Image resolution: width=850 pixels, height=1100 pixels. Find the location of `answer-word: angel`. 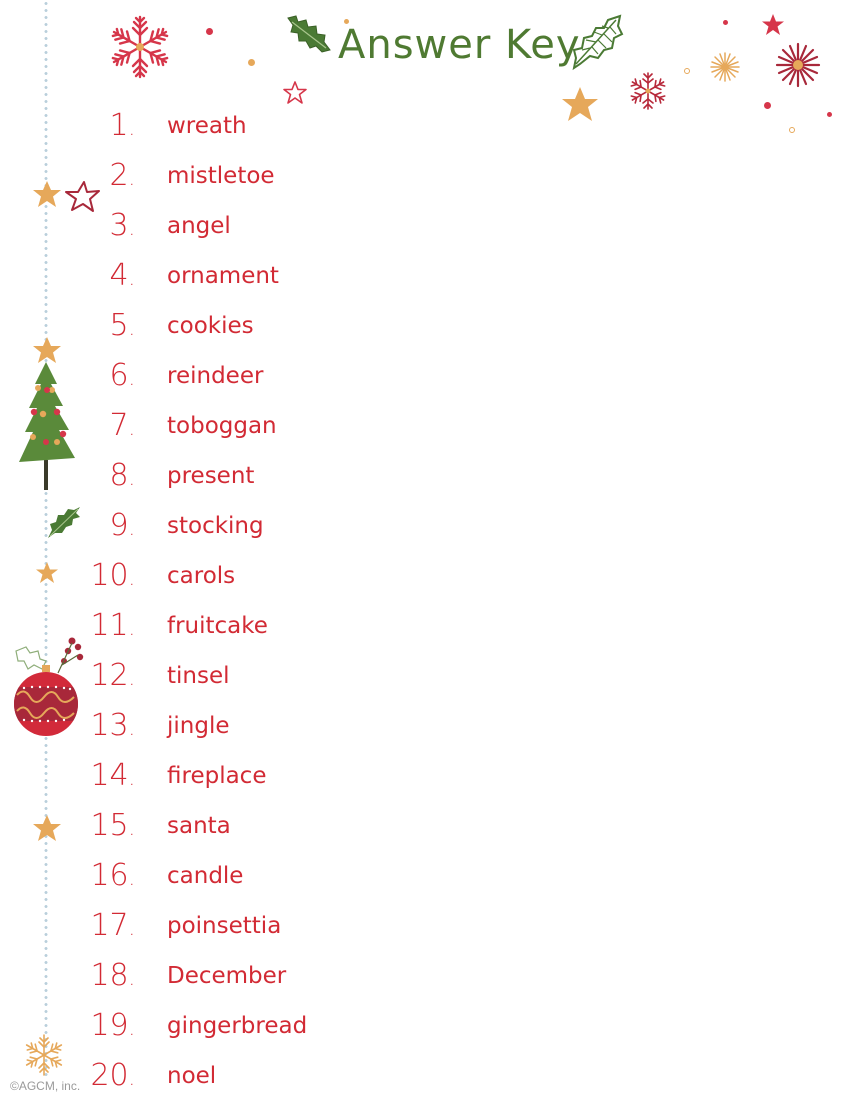

answer-word: angel is located at coordinates (199, 226).